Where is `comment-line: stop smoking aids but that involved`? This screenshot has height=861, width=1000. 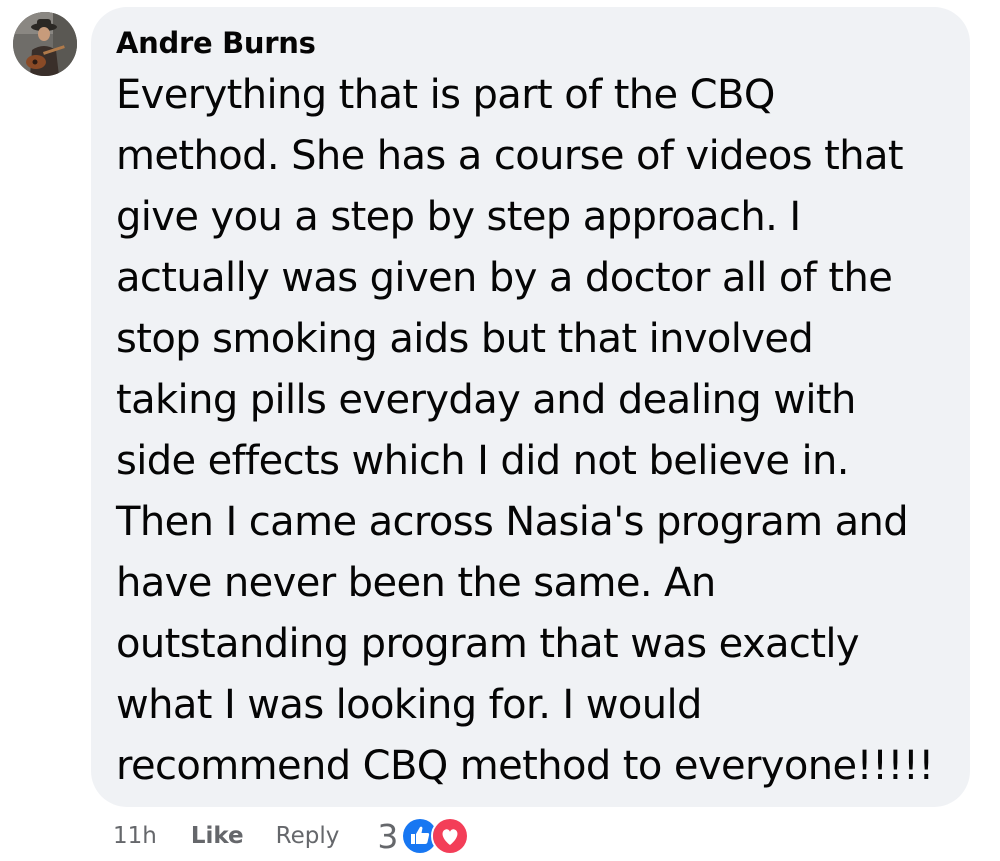 comment-line: stop smoking aids but that involved is located at coordinates (465, 339).